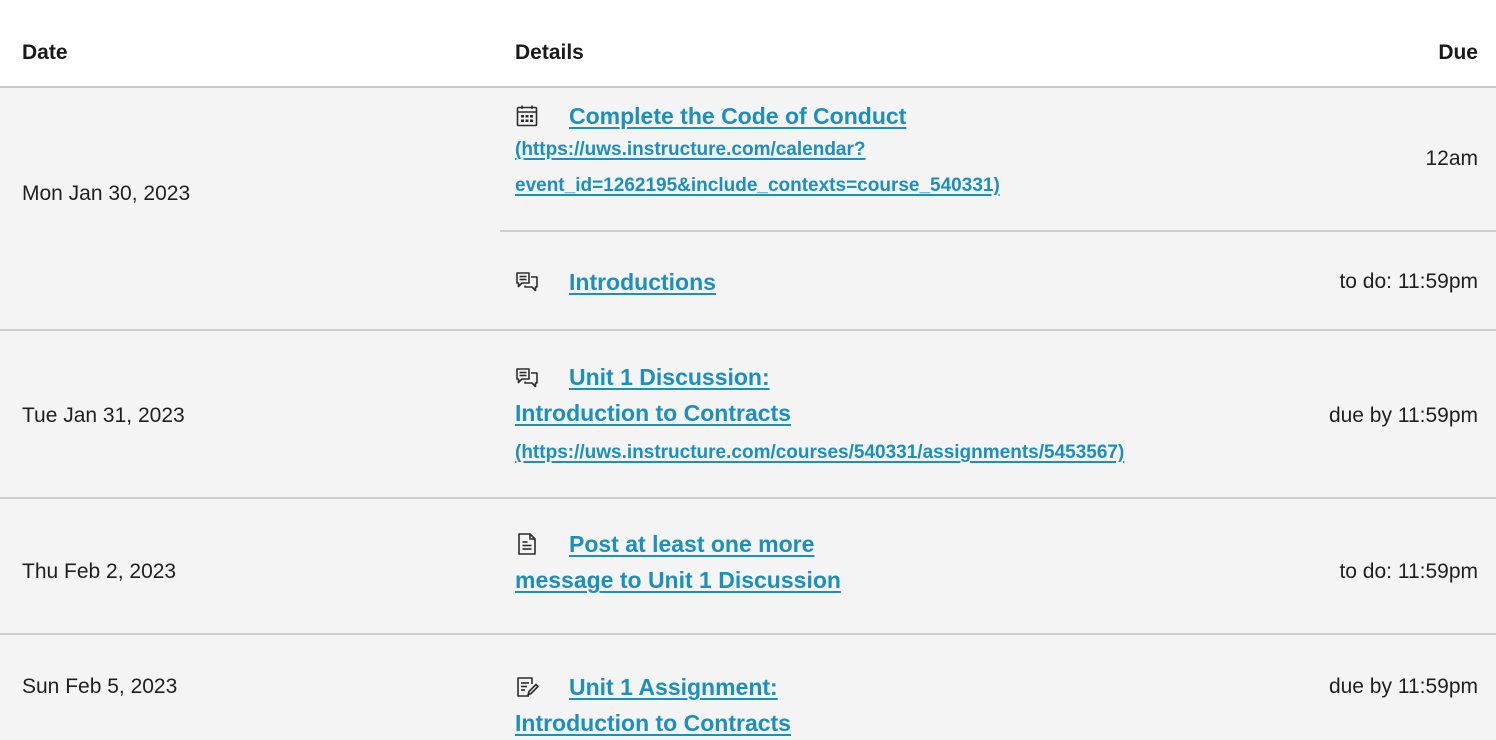 The height and width of the screenshot is (740, 1496). I want to click on row-date: Thu Feb 2, 2023, so click(99, 571).